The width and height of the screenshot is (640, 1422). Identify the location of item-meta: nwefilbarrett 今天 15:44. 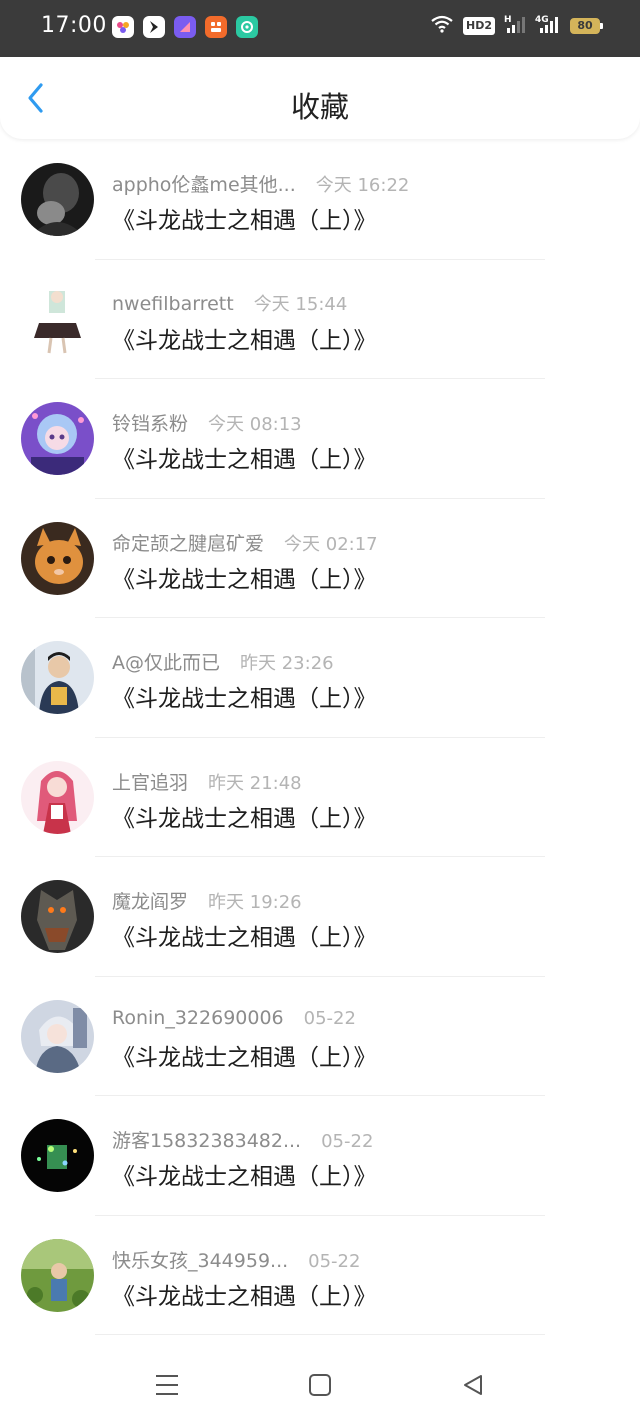
(229, 303).